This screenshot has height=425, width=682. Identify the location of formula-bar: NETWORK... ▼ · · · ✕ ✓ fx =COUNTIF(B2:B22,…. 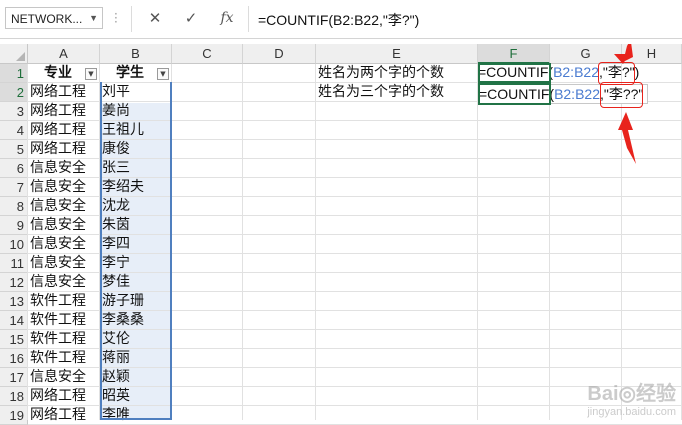
(341, 19).